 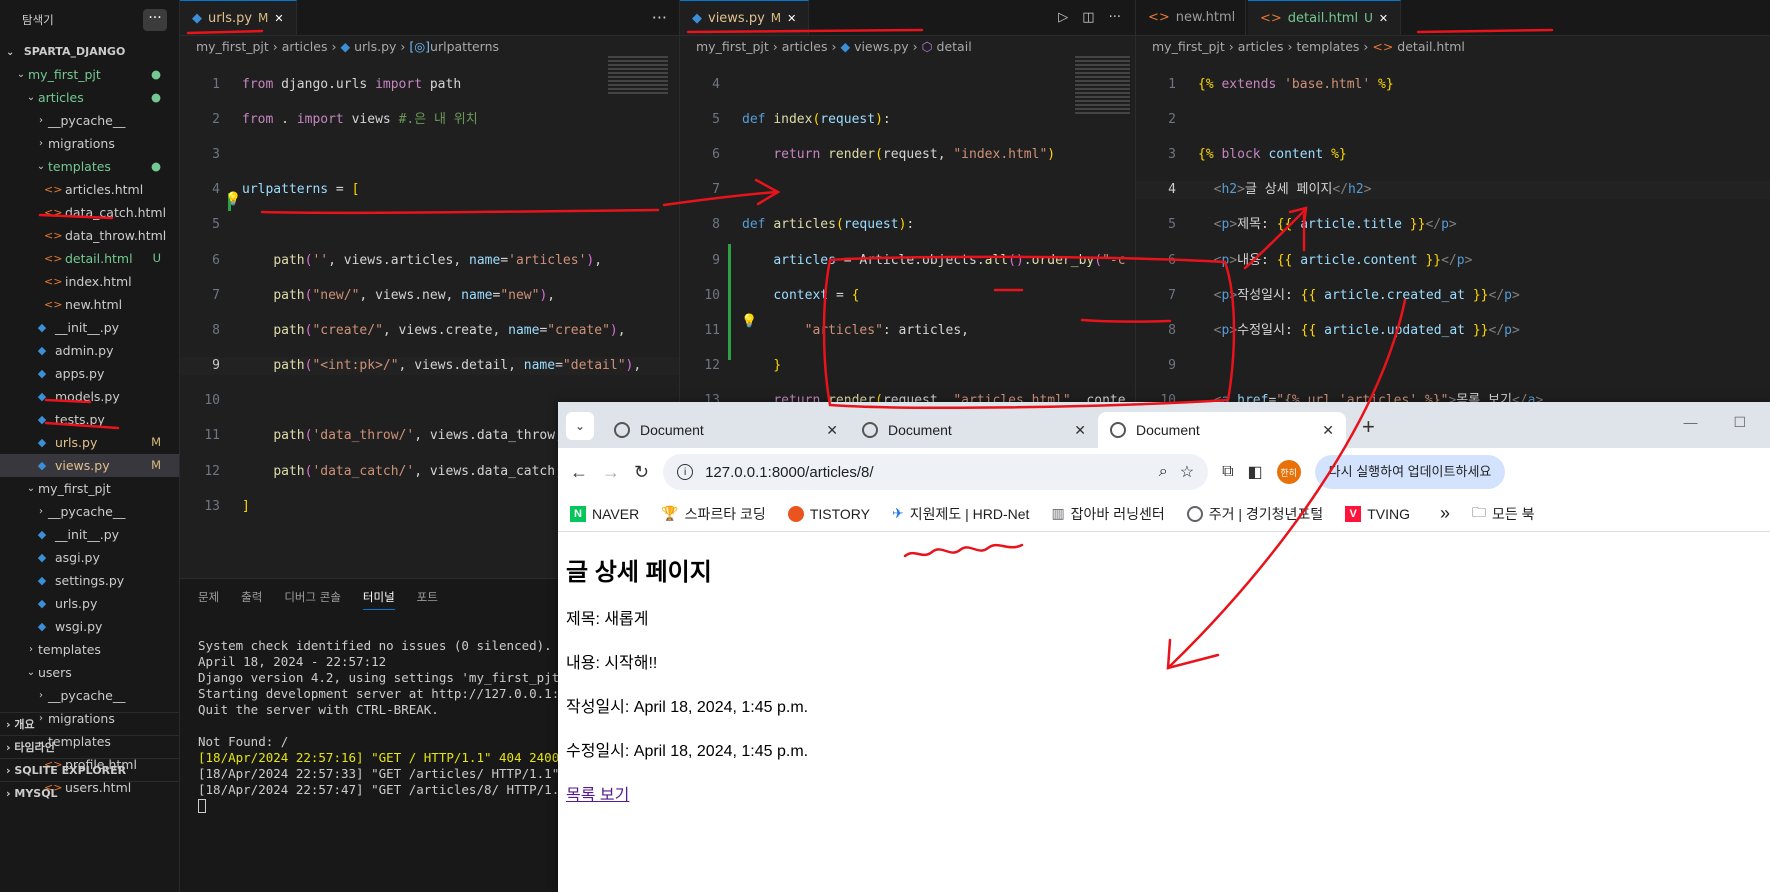 What do you see at coordinates (427, 599) in the screenshot?
I see `panel-tab: 포트` at bounding box center [427, 599].